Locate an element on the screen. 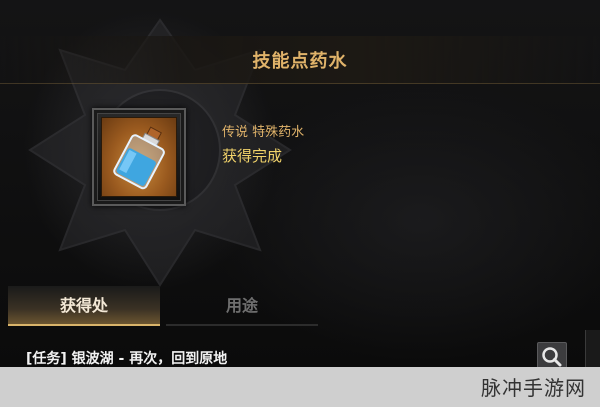 This screenshot has height=407, width=600. item-icon-background is located at coordinates (139, 157).